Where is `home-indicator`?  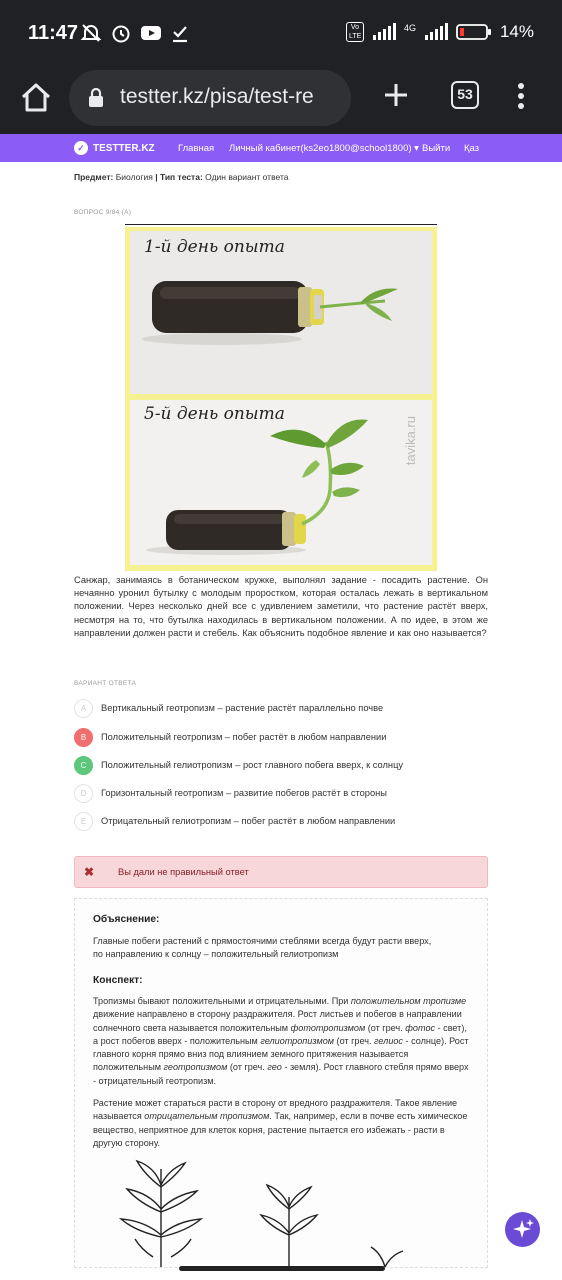 home-indicator is located at coordinates (282, 1268).